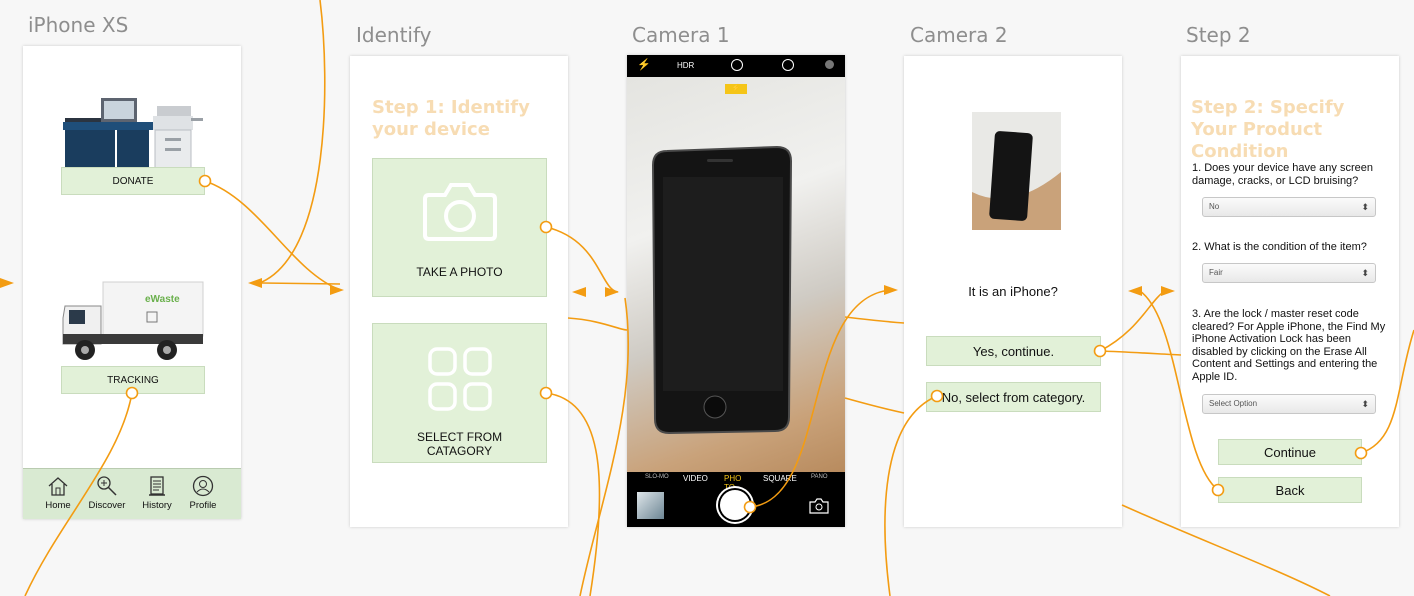 The width and height of the screenshot is (1414, 596). What do you see at coordinates (7, 283) in the screenshot?
I see `arrowhead-left-edge` at bounding box center [7, 283].